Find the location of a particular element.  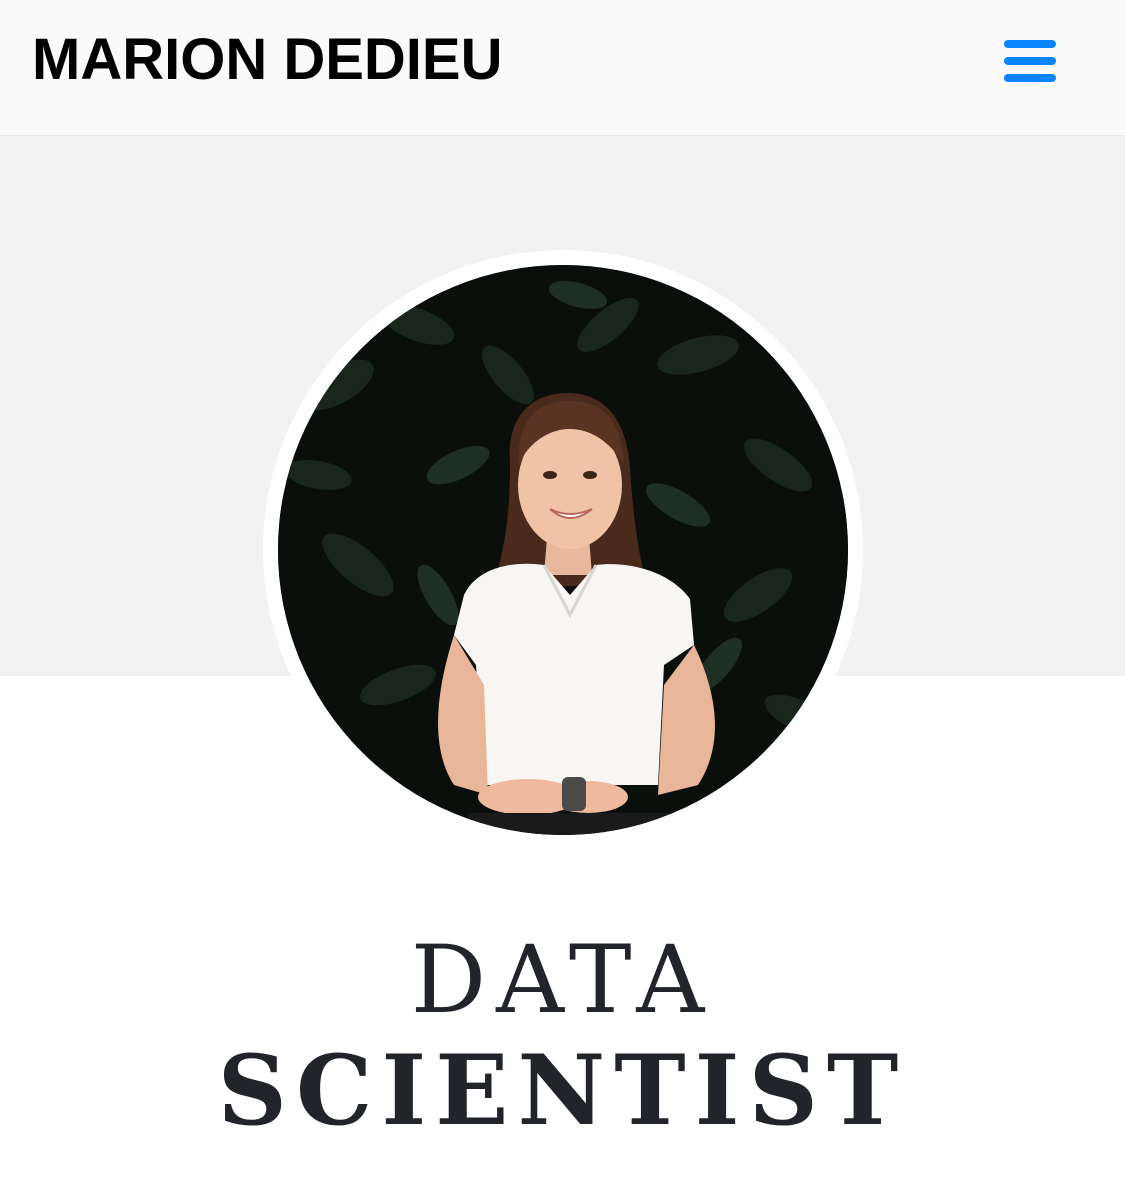

hamburger-menu-icon-bar-middle is located at coordinates (1030, 61).